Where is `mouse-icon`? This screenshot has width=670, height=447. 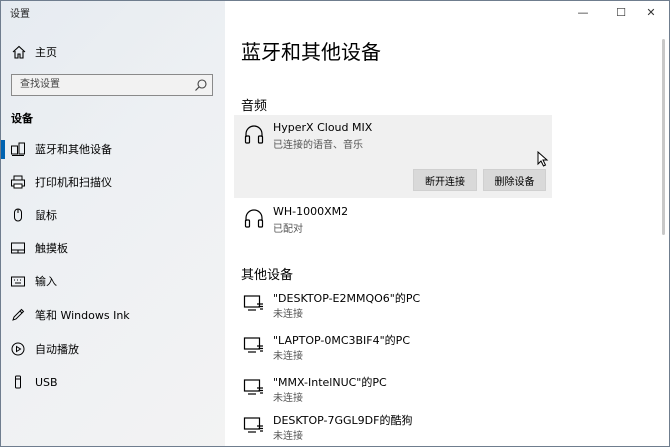 mouse-icon is located at coordinates (18, 215).